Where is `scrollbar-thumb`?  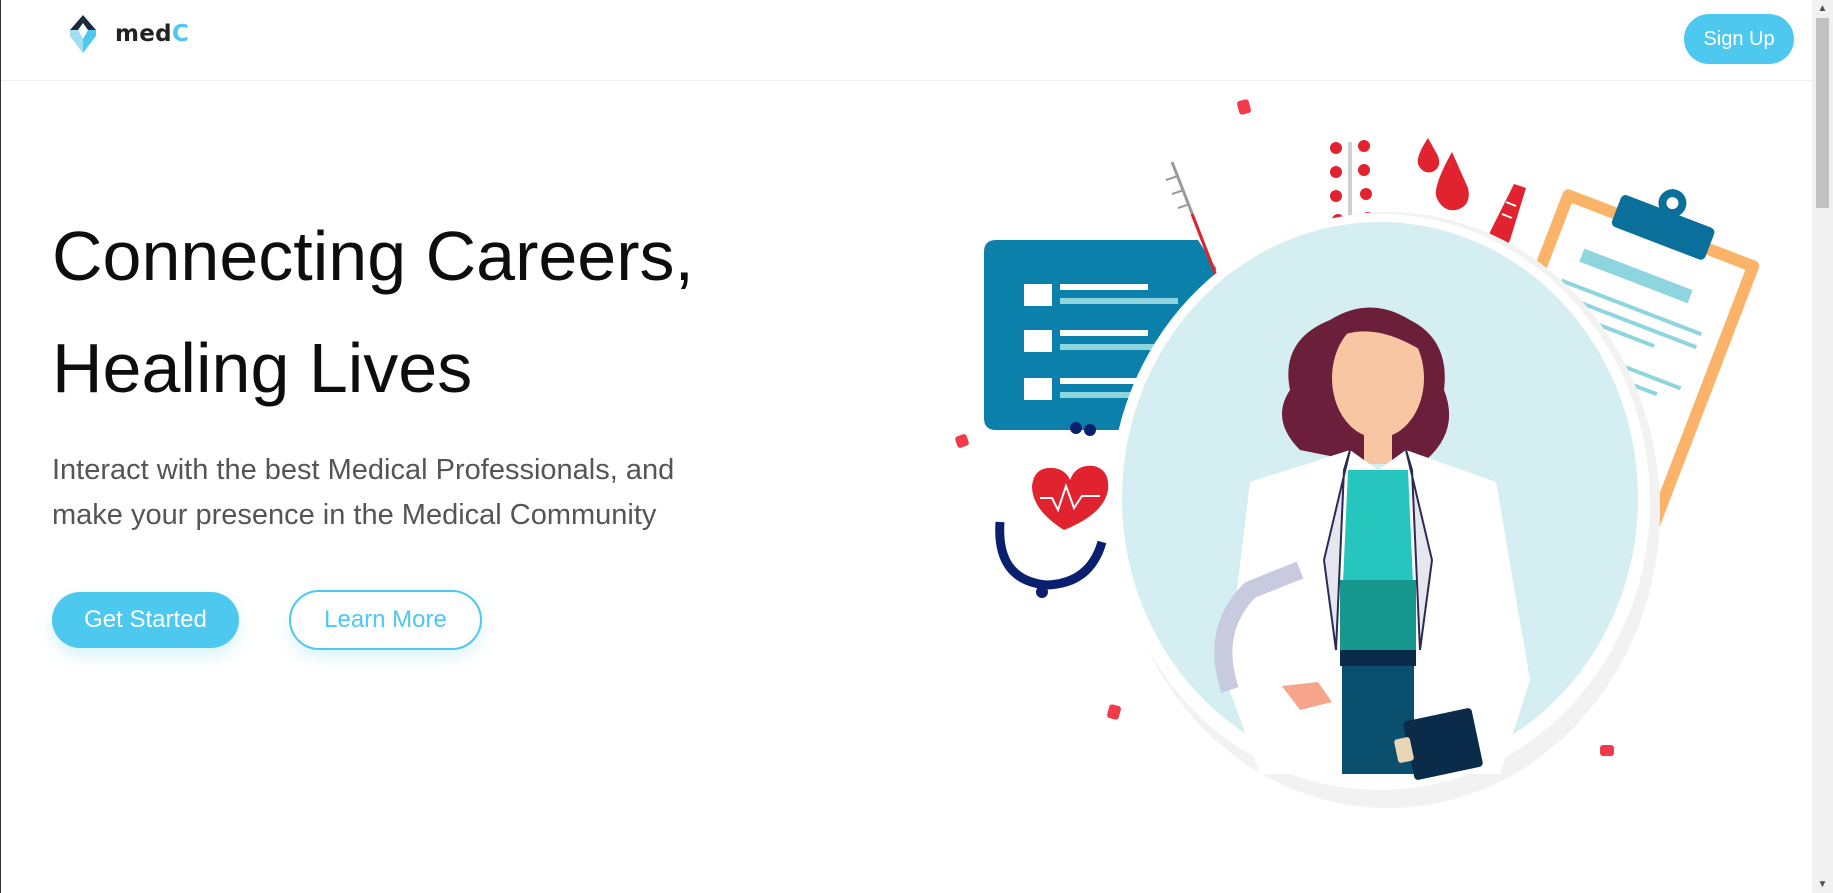 scrollbar-thumb is located at coordinates (1822, 113).